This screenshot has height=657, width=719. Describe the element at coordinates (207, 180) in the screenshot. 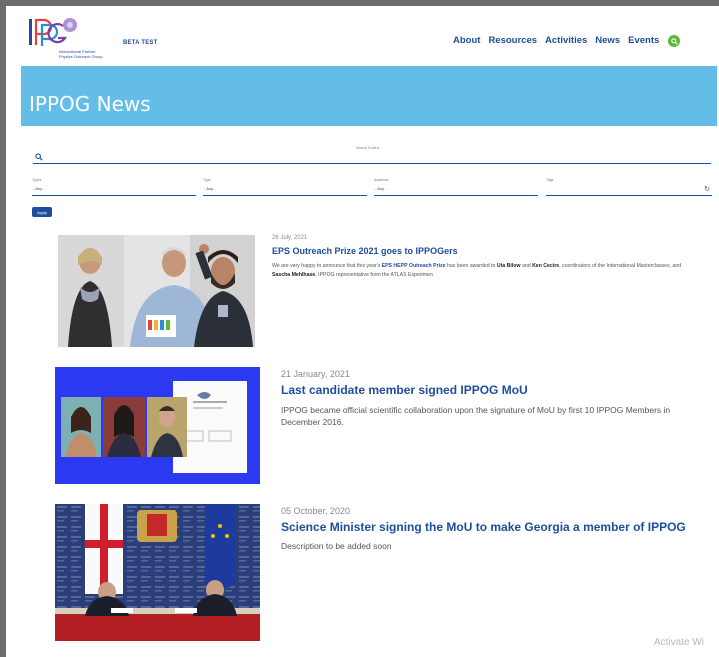

I see `filter-type-label: Type` at that location.